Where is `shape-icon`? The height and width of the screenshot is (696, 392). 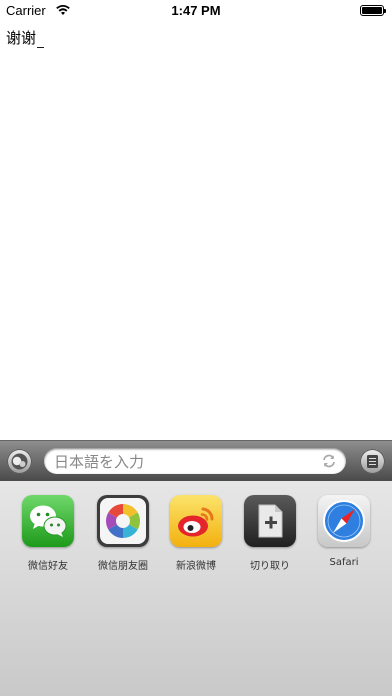 shape-icon is located at coordinates (19, 461).